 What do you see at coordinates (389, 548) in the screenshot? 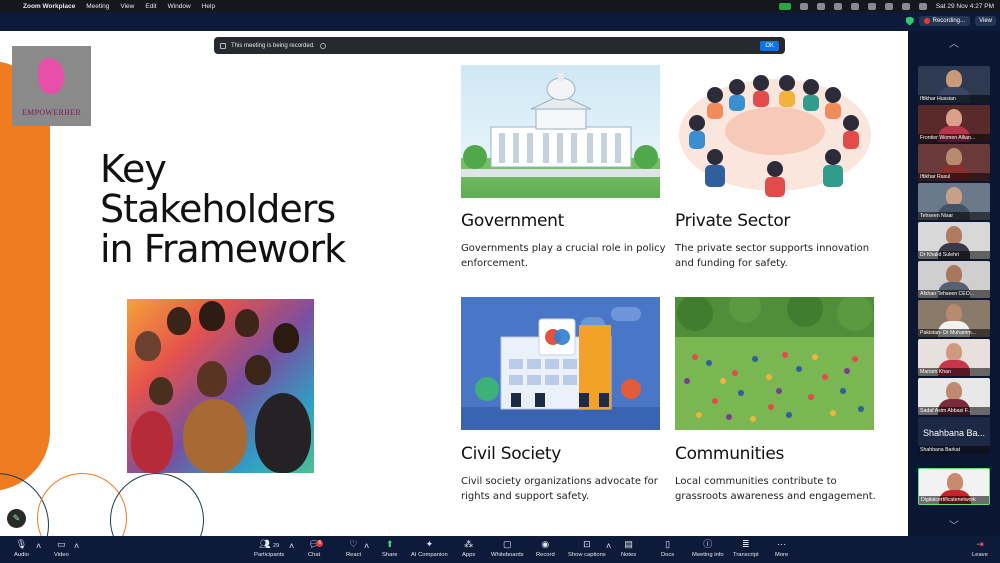
I see `share-button: ⬆︎ Share` at bounding box center [389, 548].